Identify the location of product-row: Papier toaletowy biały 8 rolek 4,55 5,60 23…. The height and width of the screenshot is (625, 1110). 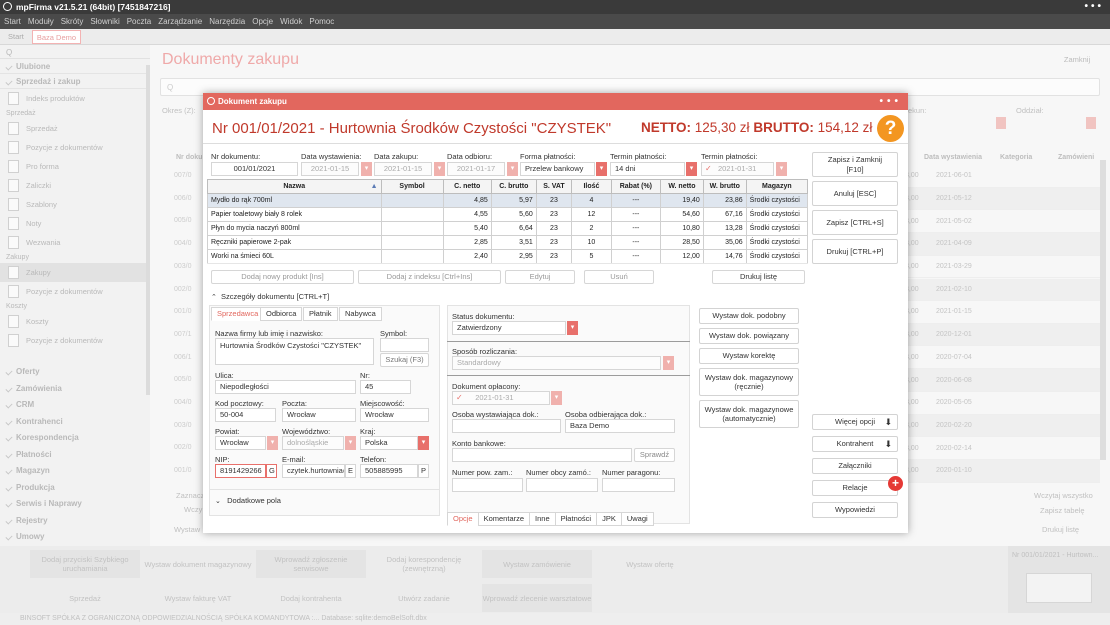
(508, 214).